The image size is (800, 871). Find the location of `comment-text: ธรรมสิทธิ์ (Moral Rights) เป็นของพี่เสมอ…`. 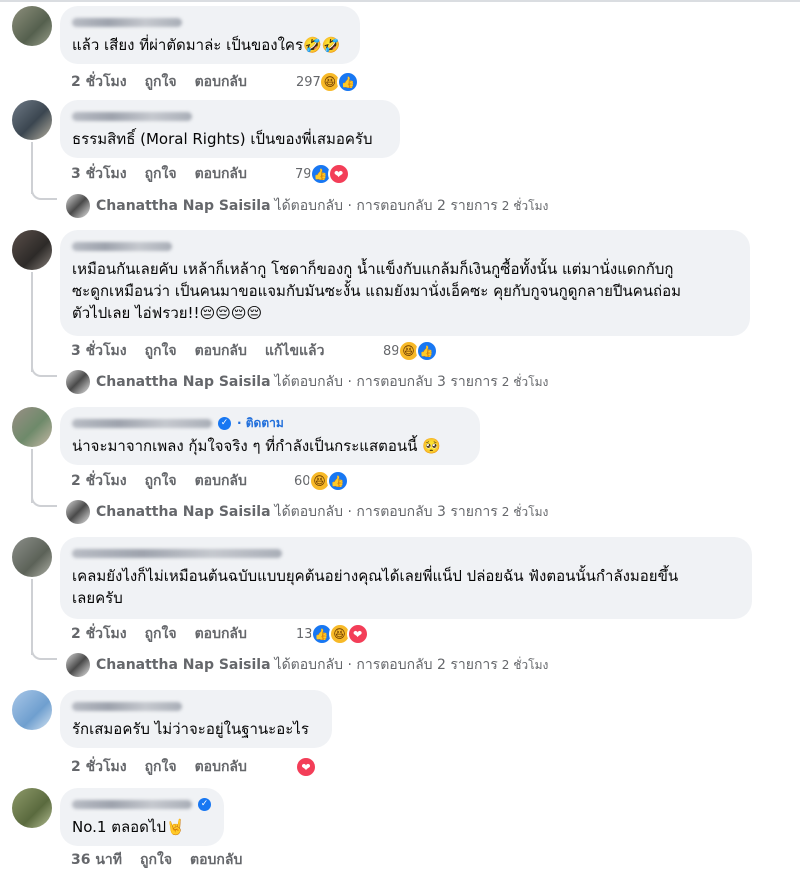

comment-text: ธรรมสิทธิ์ (Moral Rights) เป็นของพี่เสมอ… is located at coordinates (222, 139).